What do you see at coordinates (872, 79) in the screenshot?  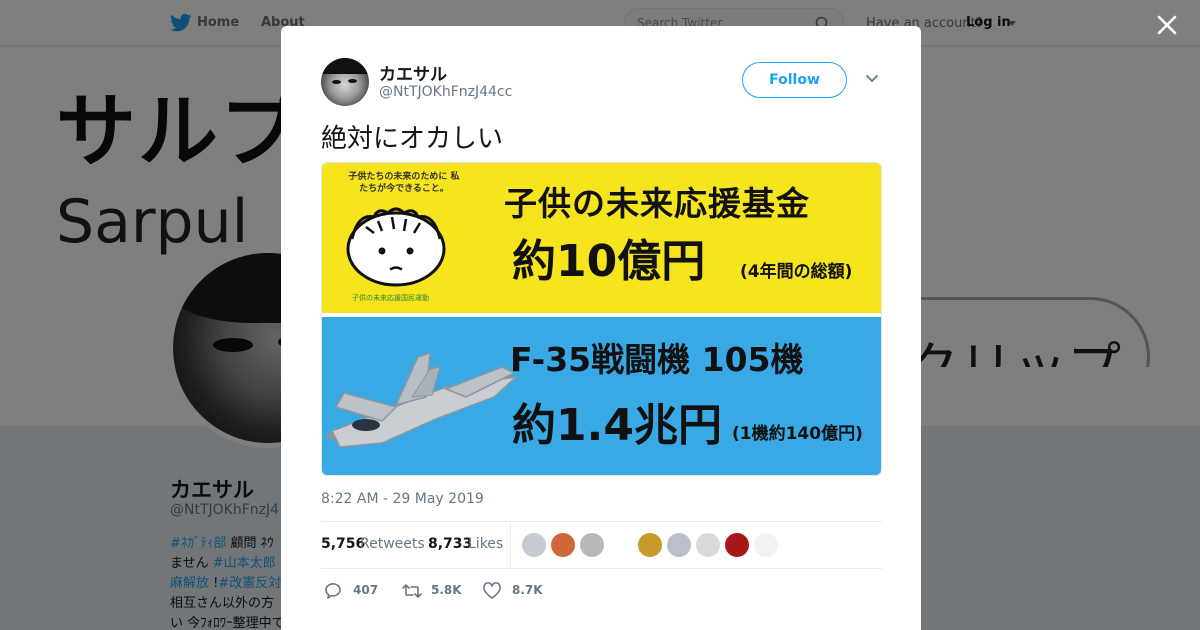 I see `chevron-down-icon` at bounding box center [872, 79].